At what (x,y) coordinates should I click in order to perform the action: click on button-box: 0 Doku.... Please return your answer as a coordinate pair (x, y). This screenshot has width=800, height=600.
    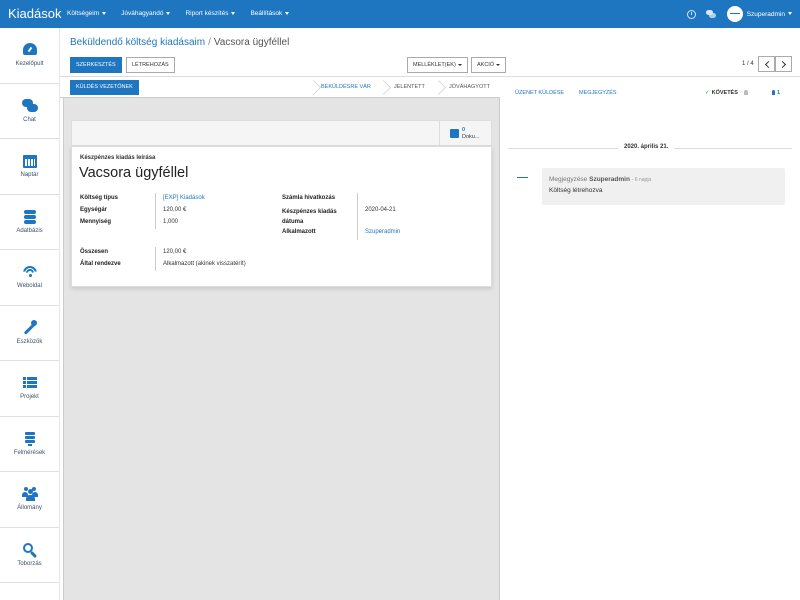
    Looking at the image, I should click on (281, 133).